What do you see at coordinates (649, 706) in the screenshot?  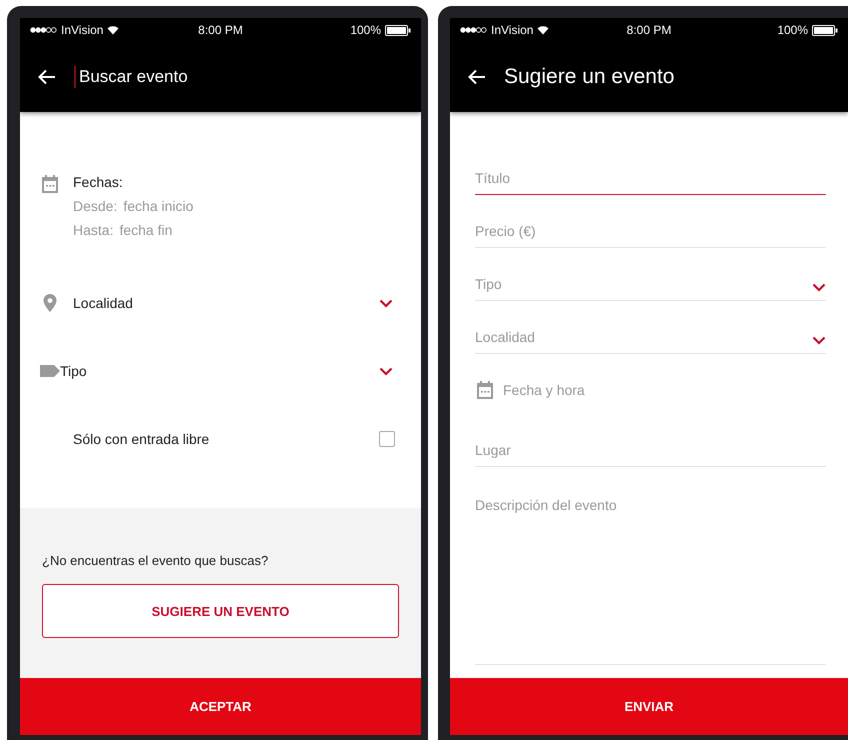 I see `send-button: ENVIAR` at bounding box center [649, 706].